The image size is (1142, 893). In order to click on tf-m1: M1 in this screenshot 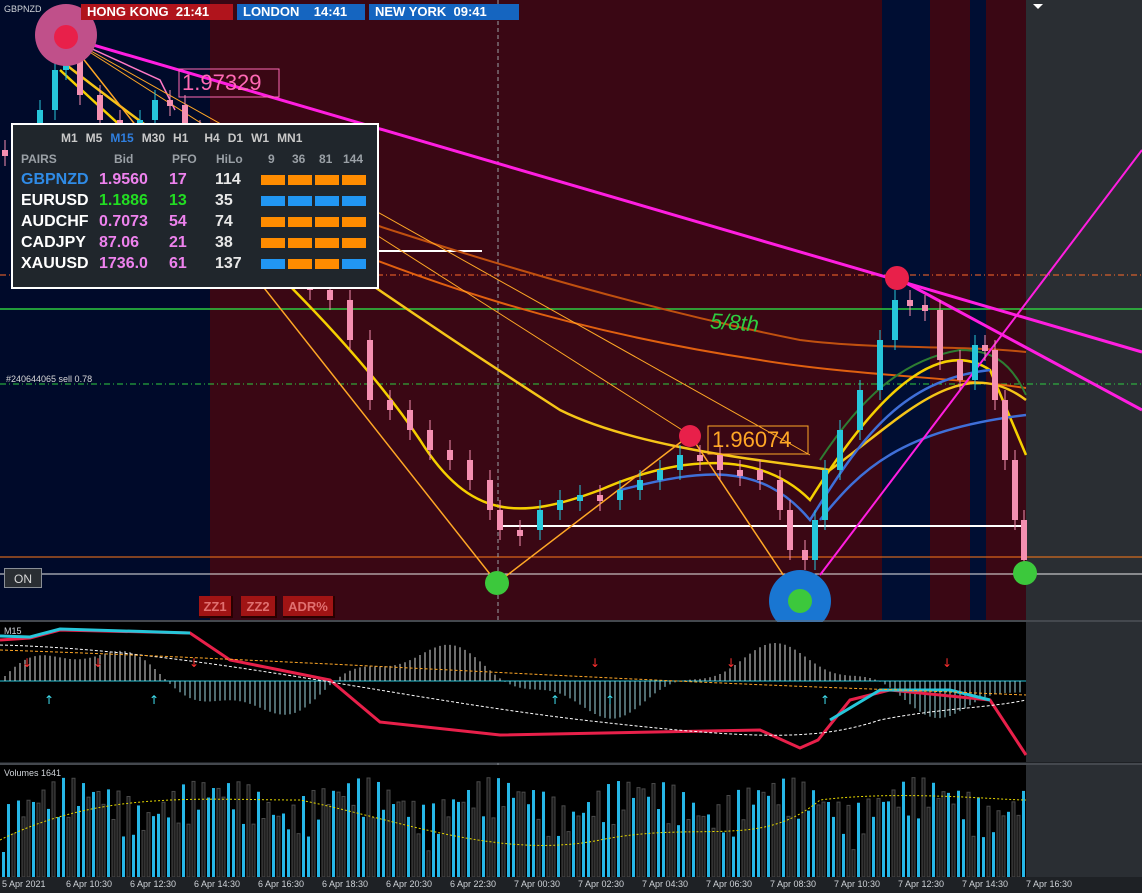, I will do `click(69, 138)`.